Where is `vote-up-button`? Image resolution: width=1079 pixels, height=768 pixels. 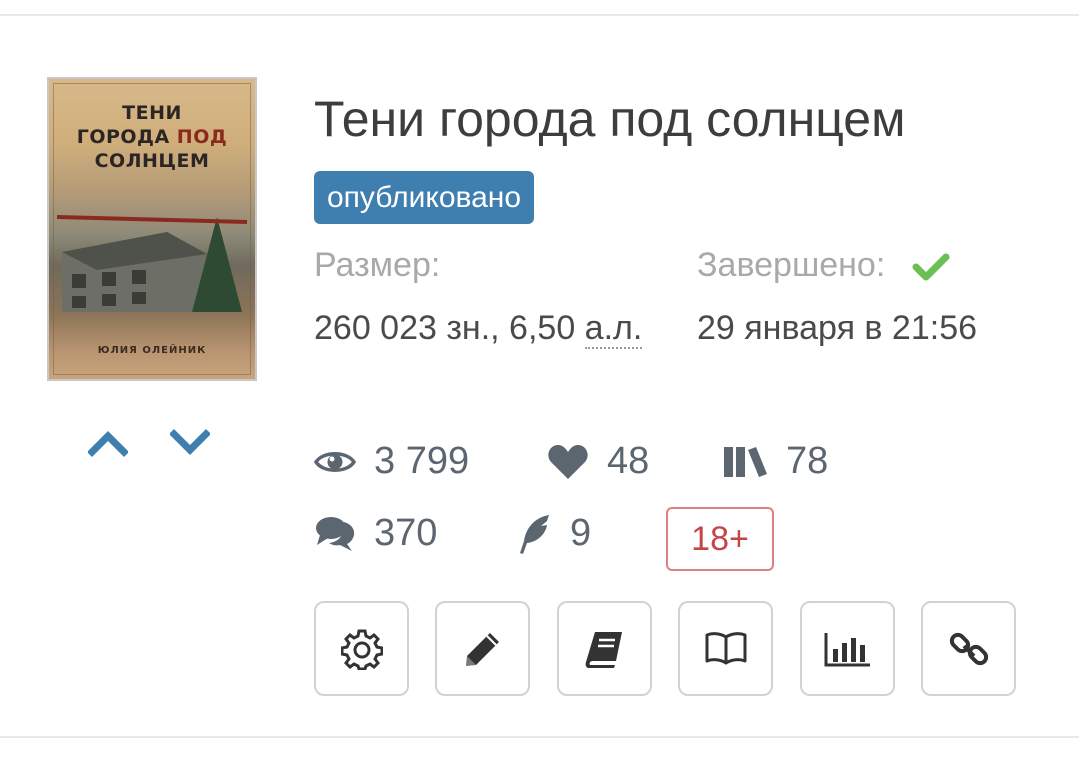 vote-up-button is located at coordinates (108, 443).